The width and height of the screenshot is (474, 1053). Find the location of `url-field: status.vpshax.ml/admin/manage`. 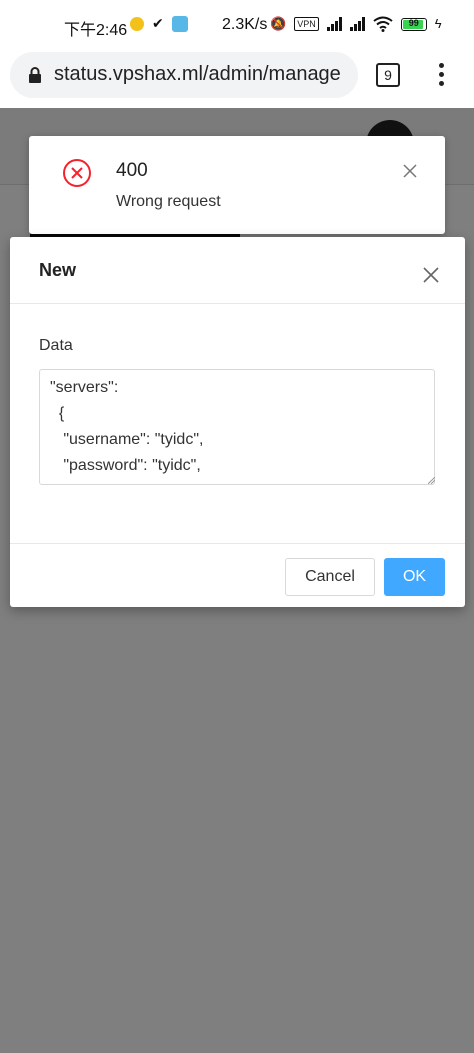

url-field: status.vpshax.ml/admin/manage is located at coordinates (184, 75).